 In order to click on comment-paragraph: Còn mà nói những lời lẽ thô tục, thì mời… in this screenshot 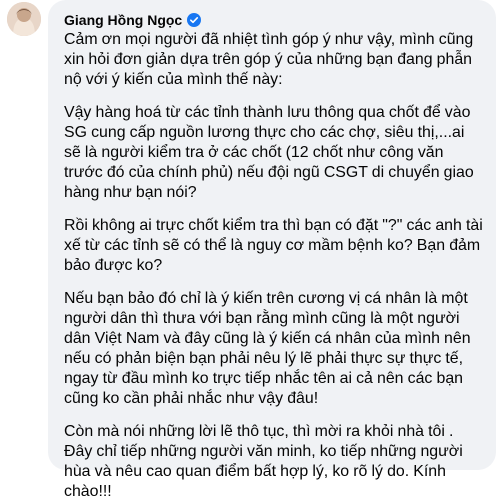, I will do `click(263, 461)`.